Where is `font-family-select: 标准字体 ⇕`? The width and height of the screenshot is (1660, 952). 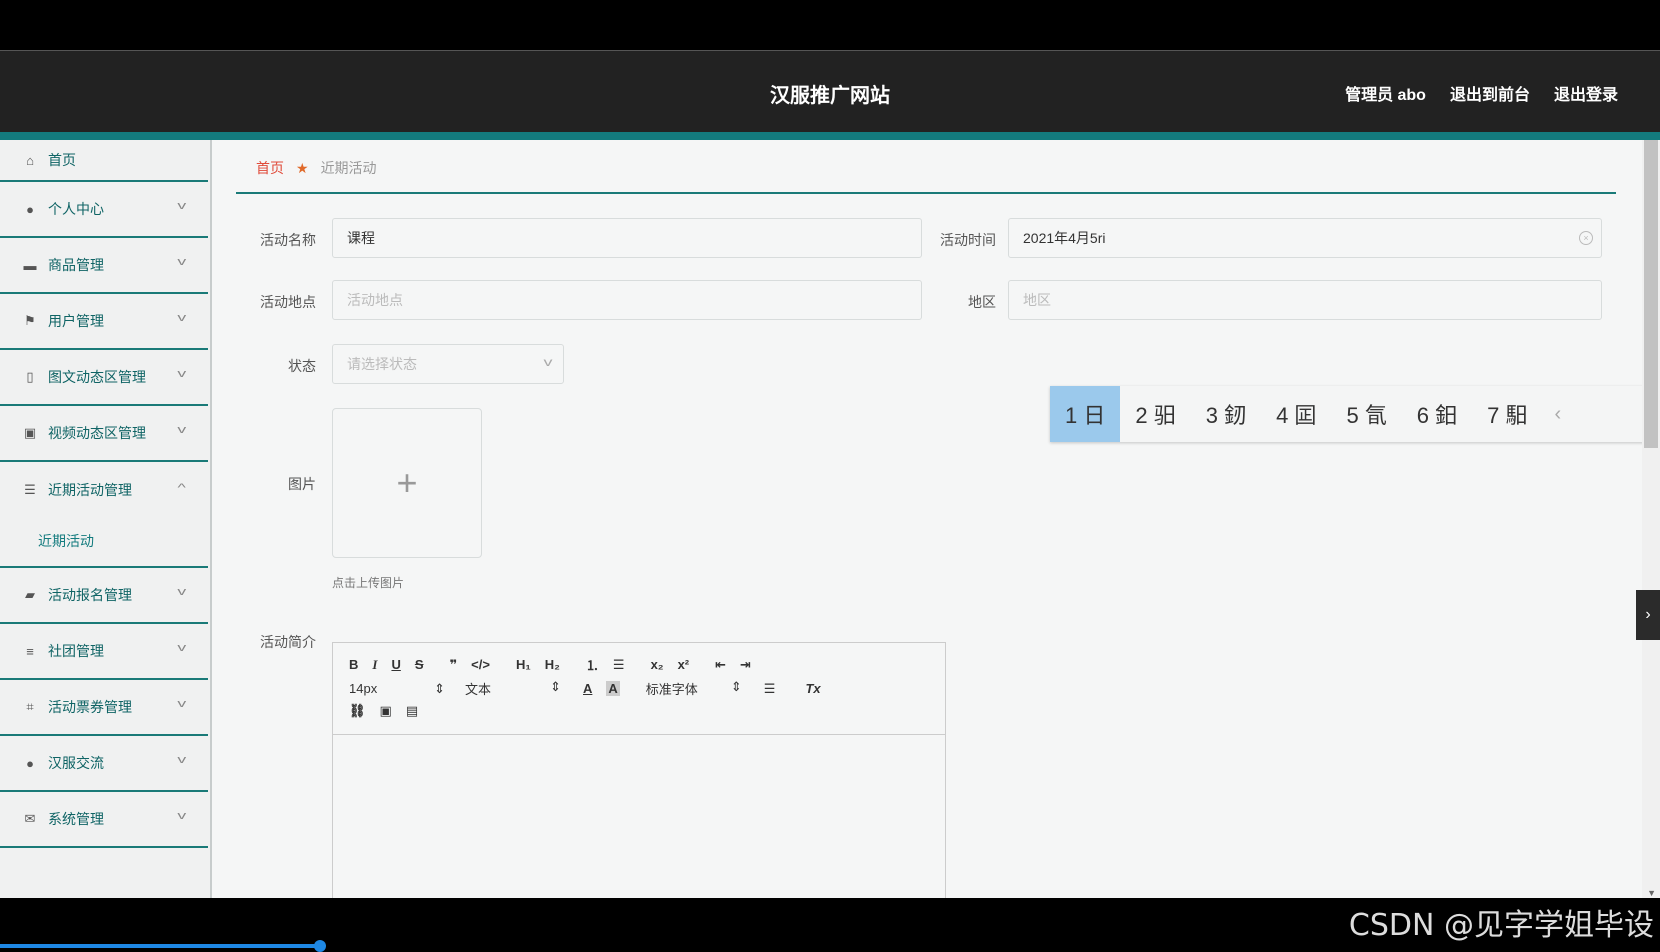 font-family-select: 标准字体 ⇕ is located at coordinates (694, 688).